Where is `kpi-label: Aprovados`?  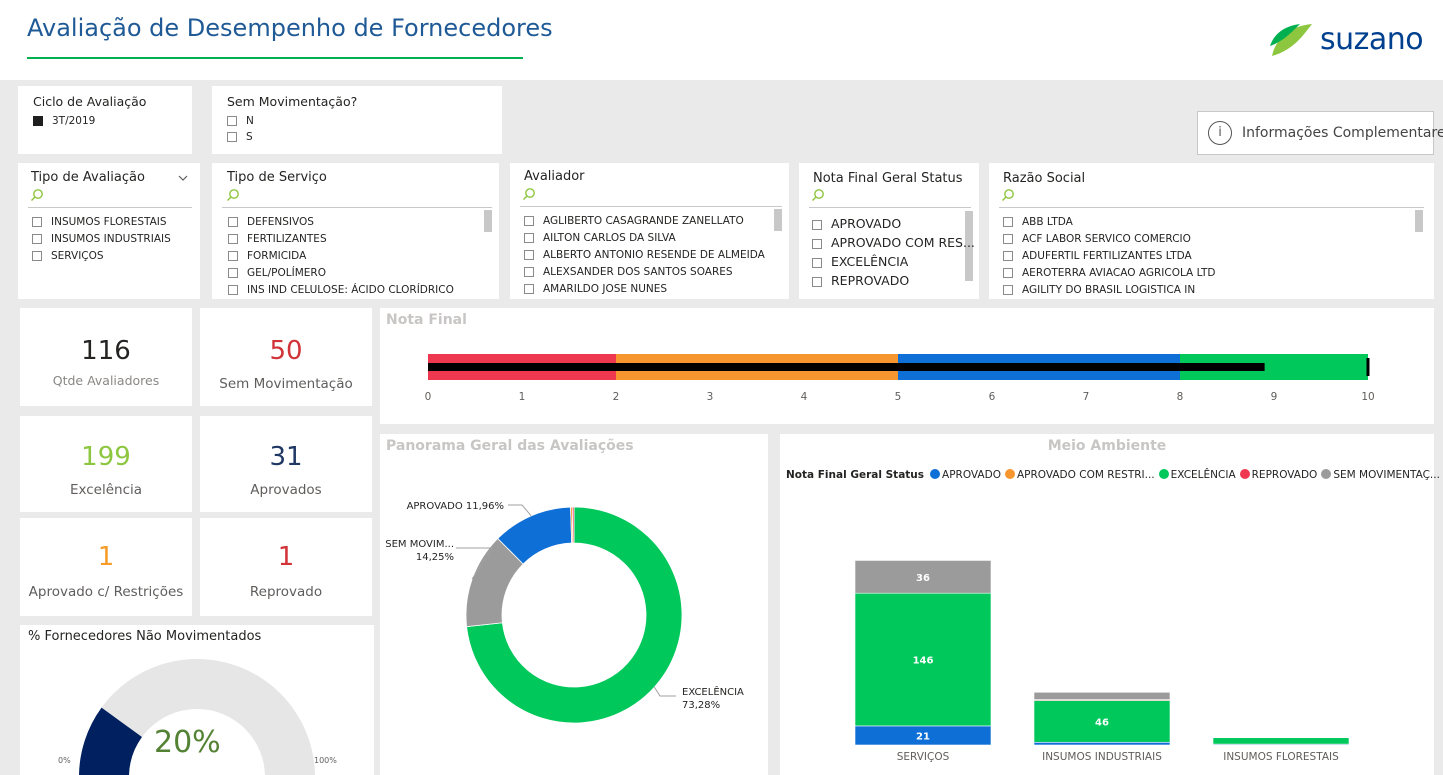 kpi-label: Aprovados is located at coordinates (286, 490).